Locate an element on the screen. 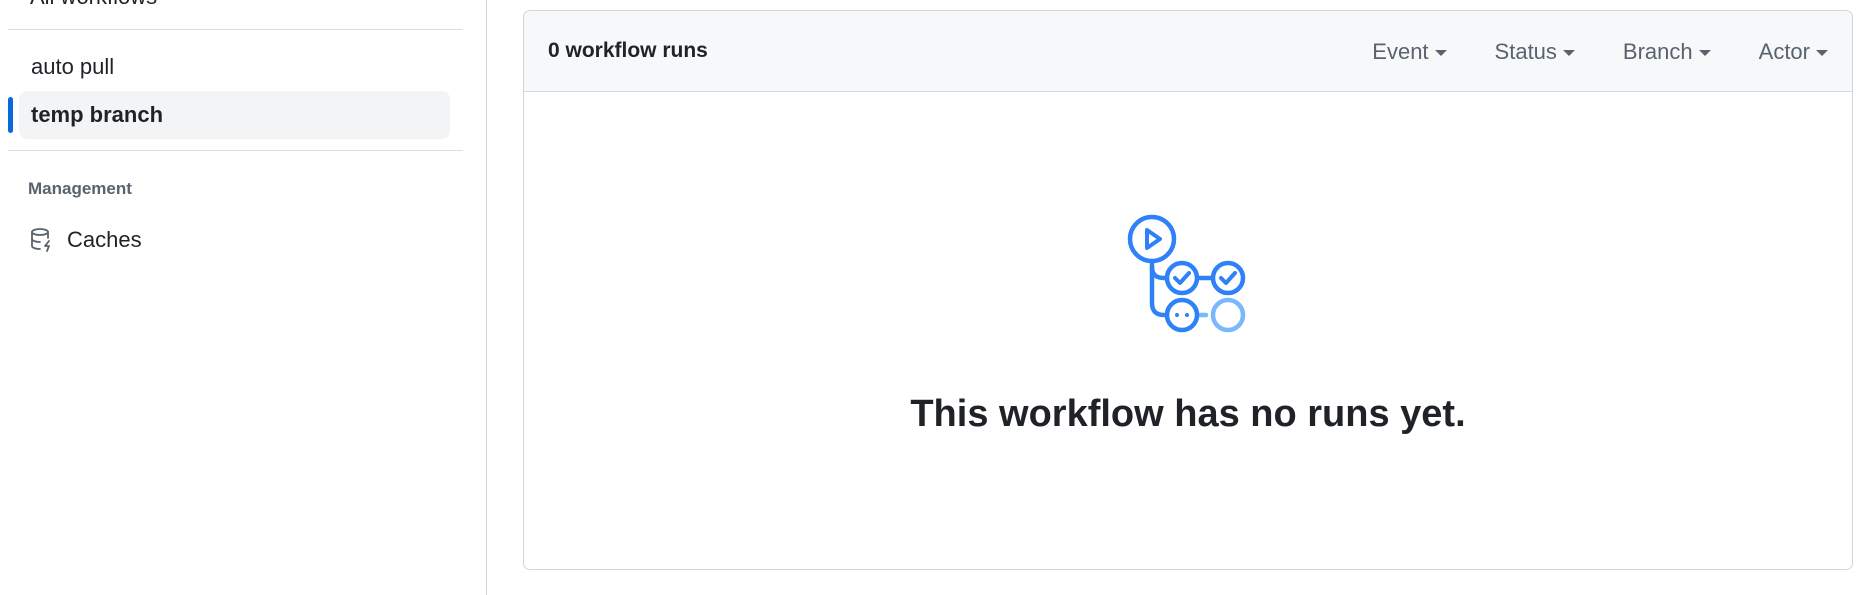 Image resolution: width=1875 pixels, height=595 pixels. event-filter-dropdown: Event is located at coordinates (1409, 51).